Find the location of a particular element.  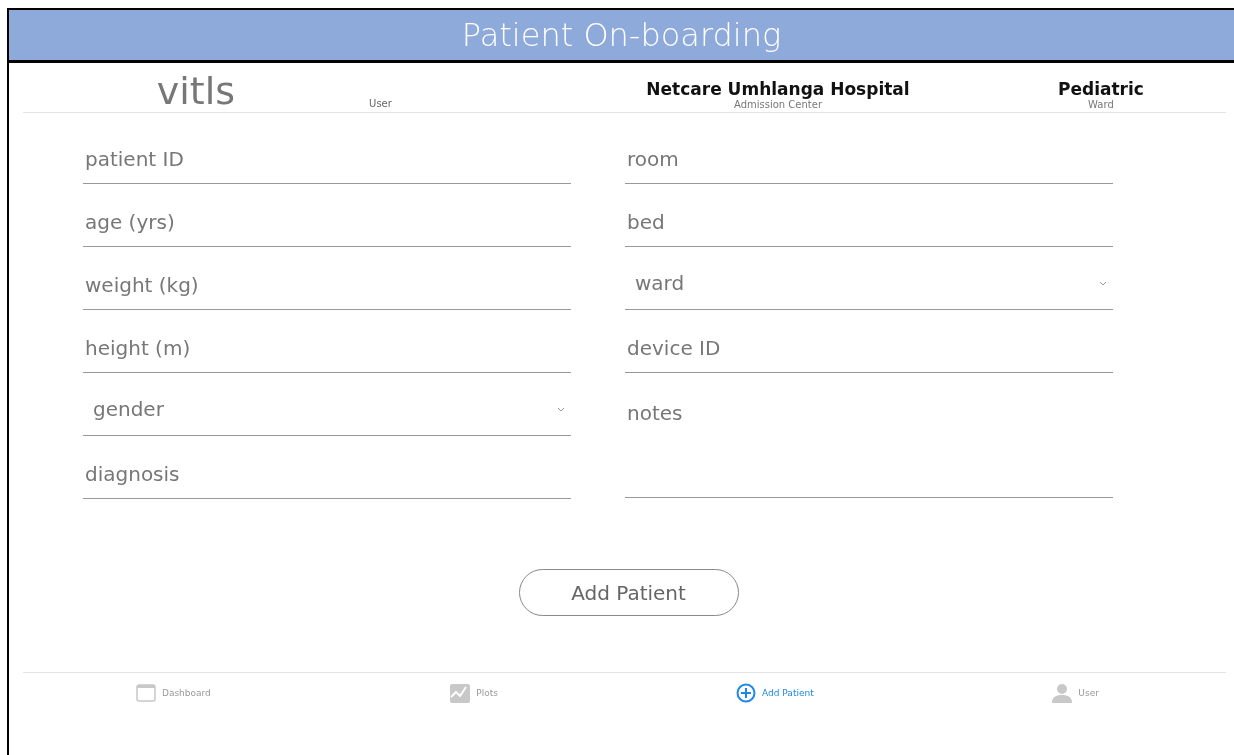

input-field: patient ID is located at coordinates (327, 152).